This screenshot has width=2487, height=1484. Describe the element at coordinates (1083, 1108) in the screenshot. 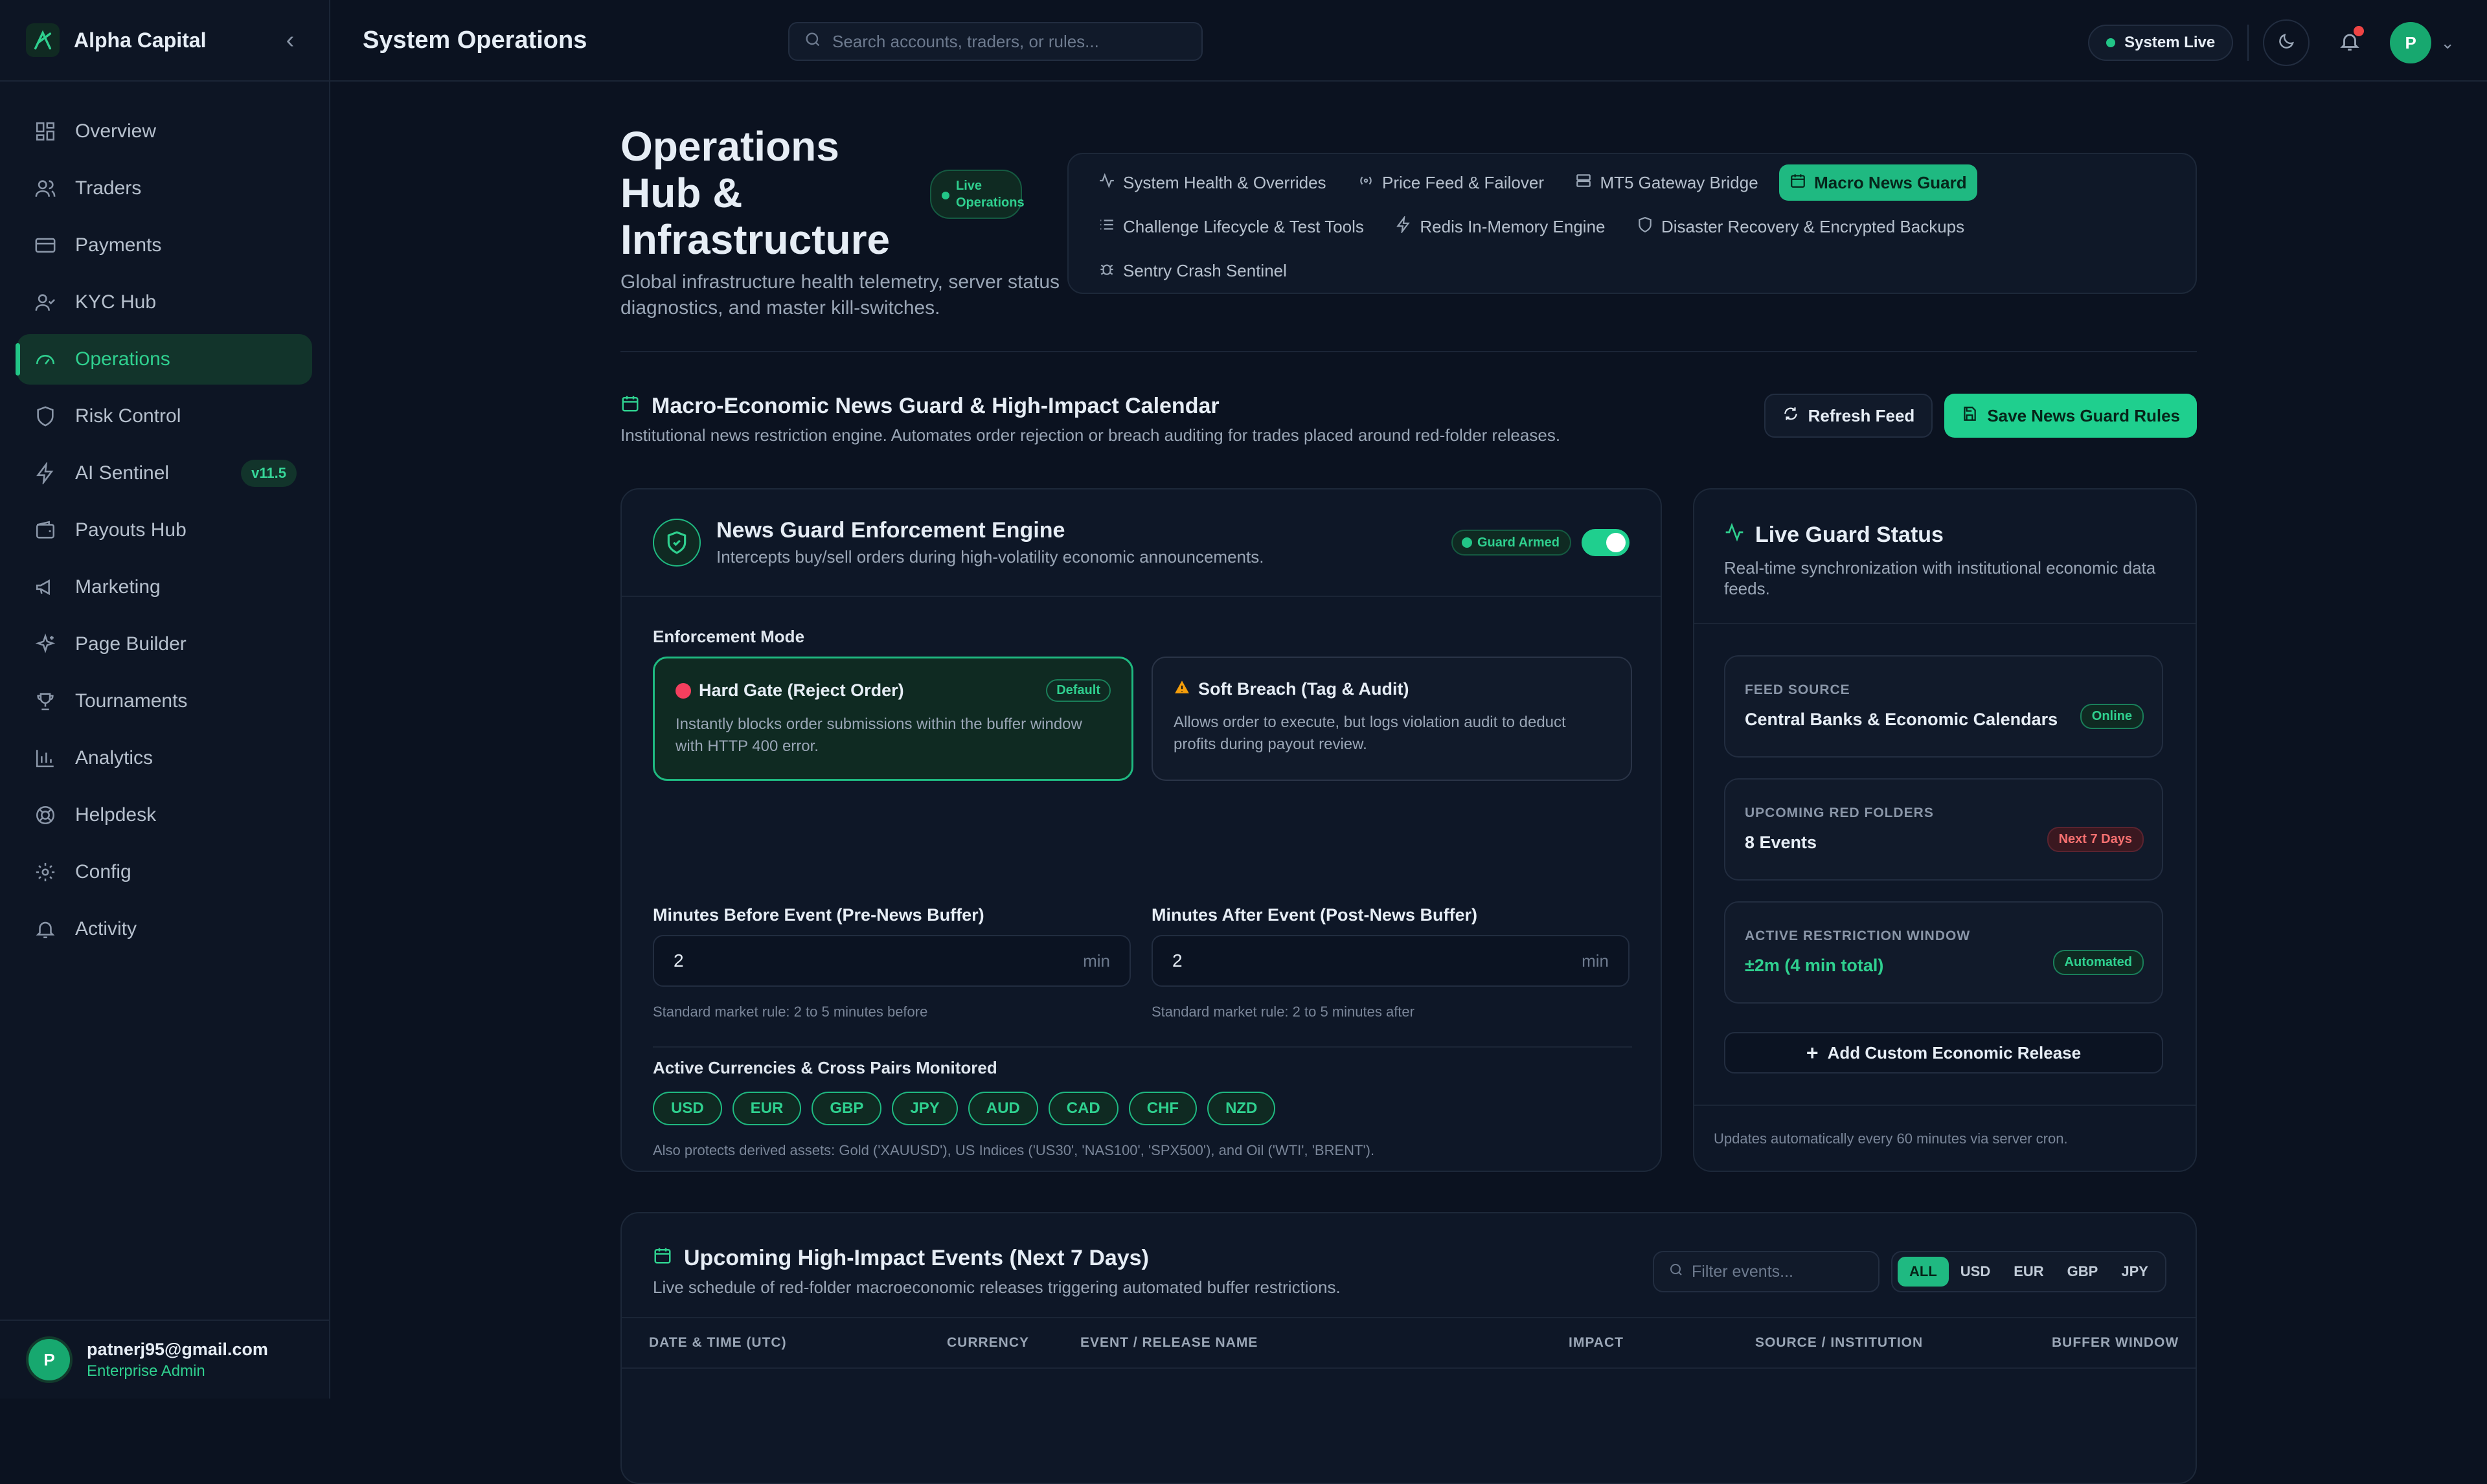

I see `currency-chip: CAD` at that location.